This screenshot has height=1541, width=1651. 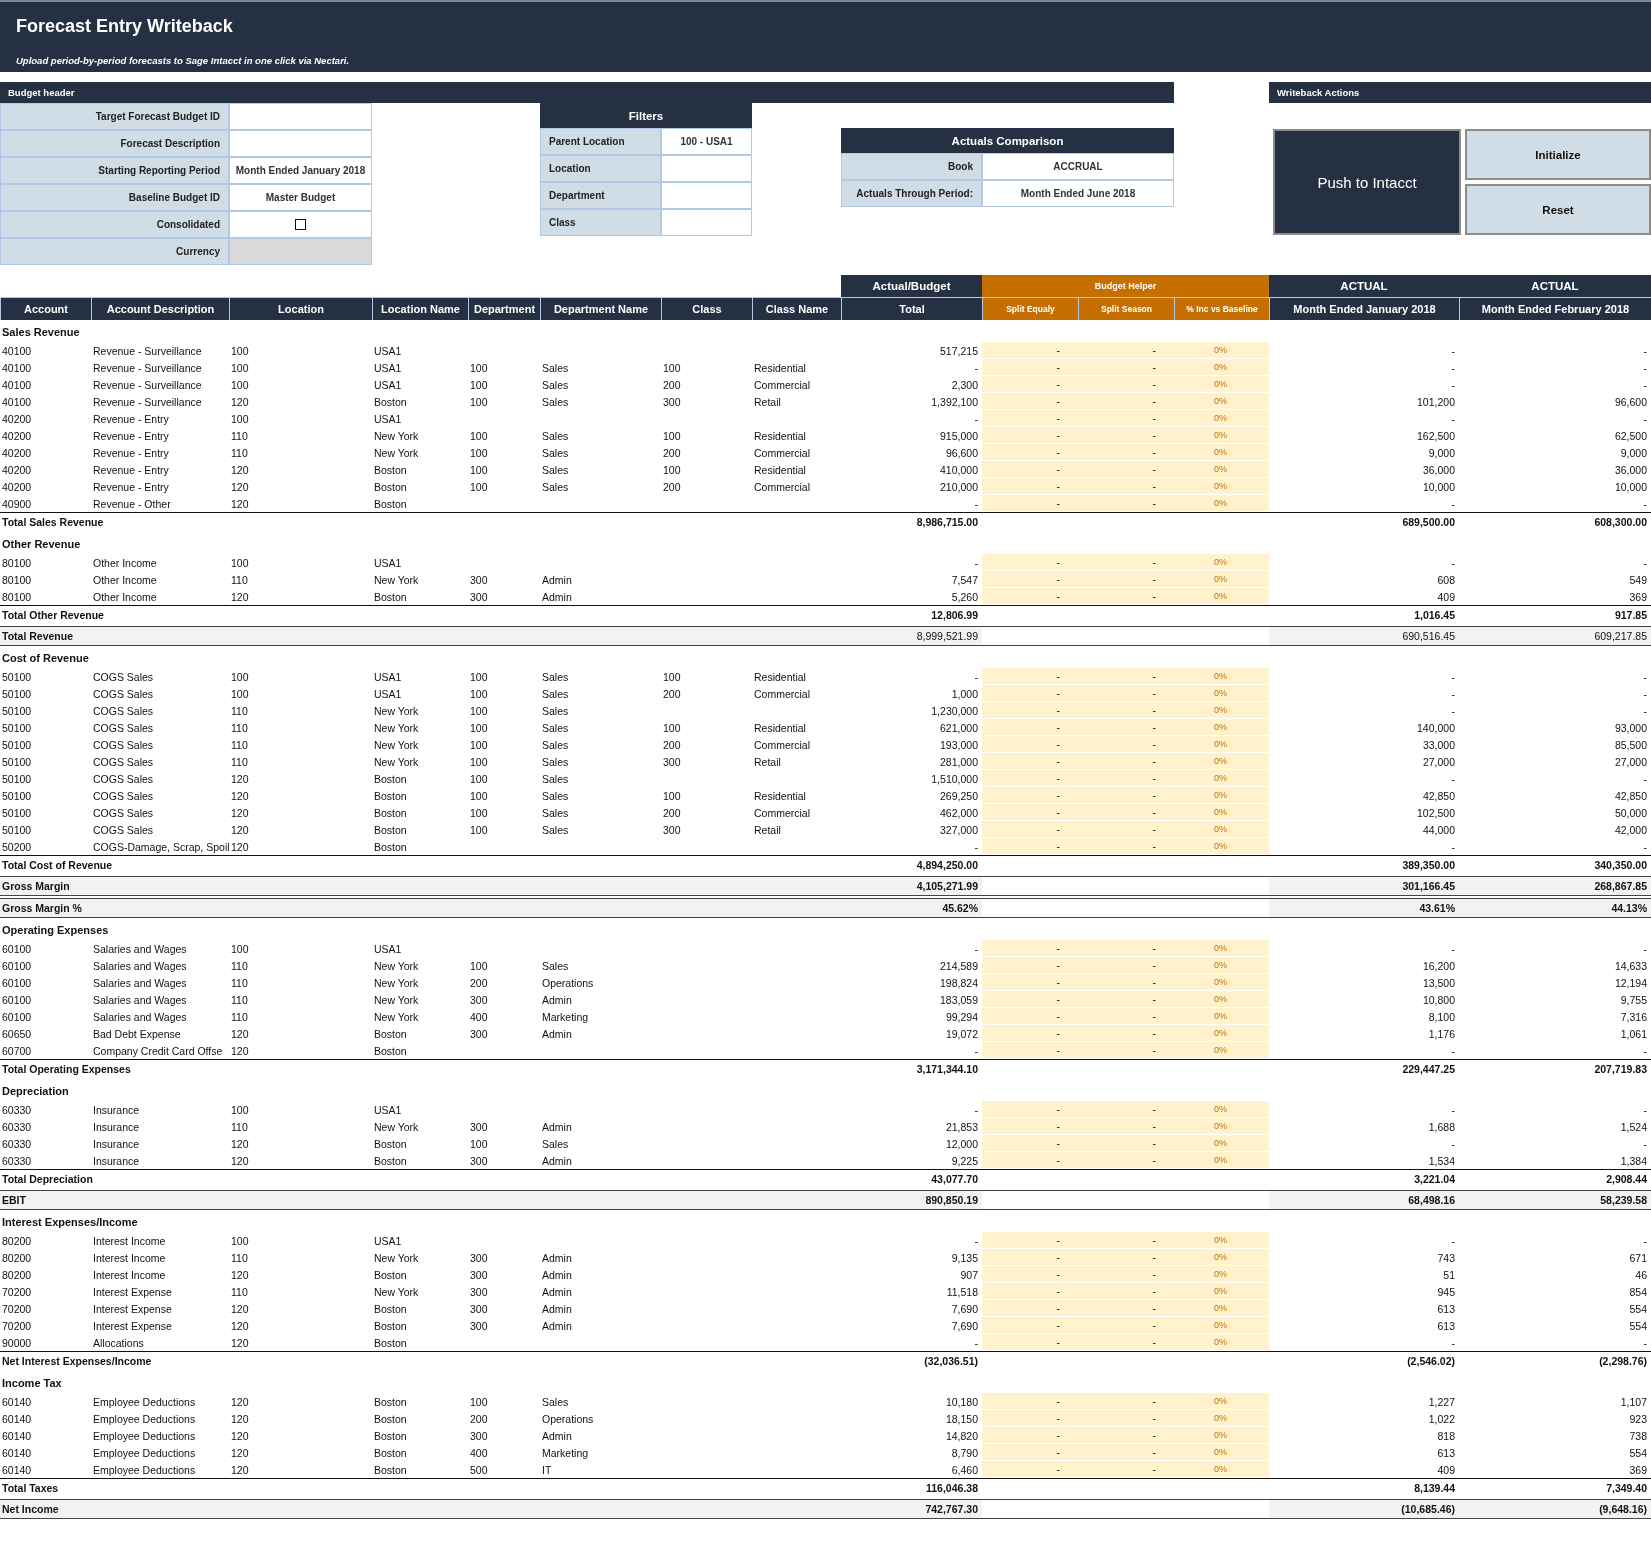 I want to click on checkbox-field, so click(x=300, y=224).